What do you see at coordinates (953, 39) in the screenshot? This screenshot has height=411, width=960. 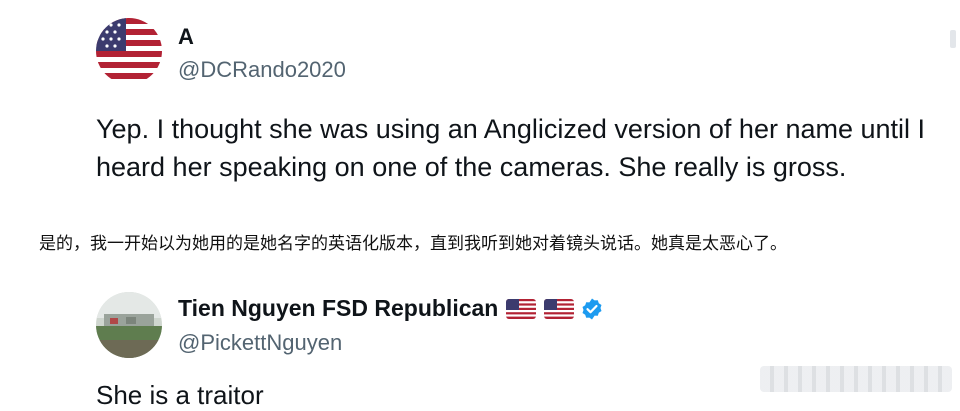 I see `more-options-icon` at bounding box center [953, 39].